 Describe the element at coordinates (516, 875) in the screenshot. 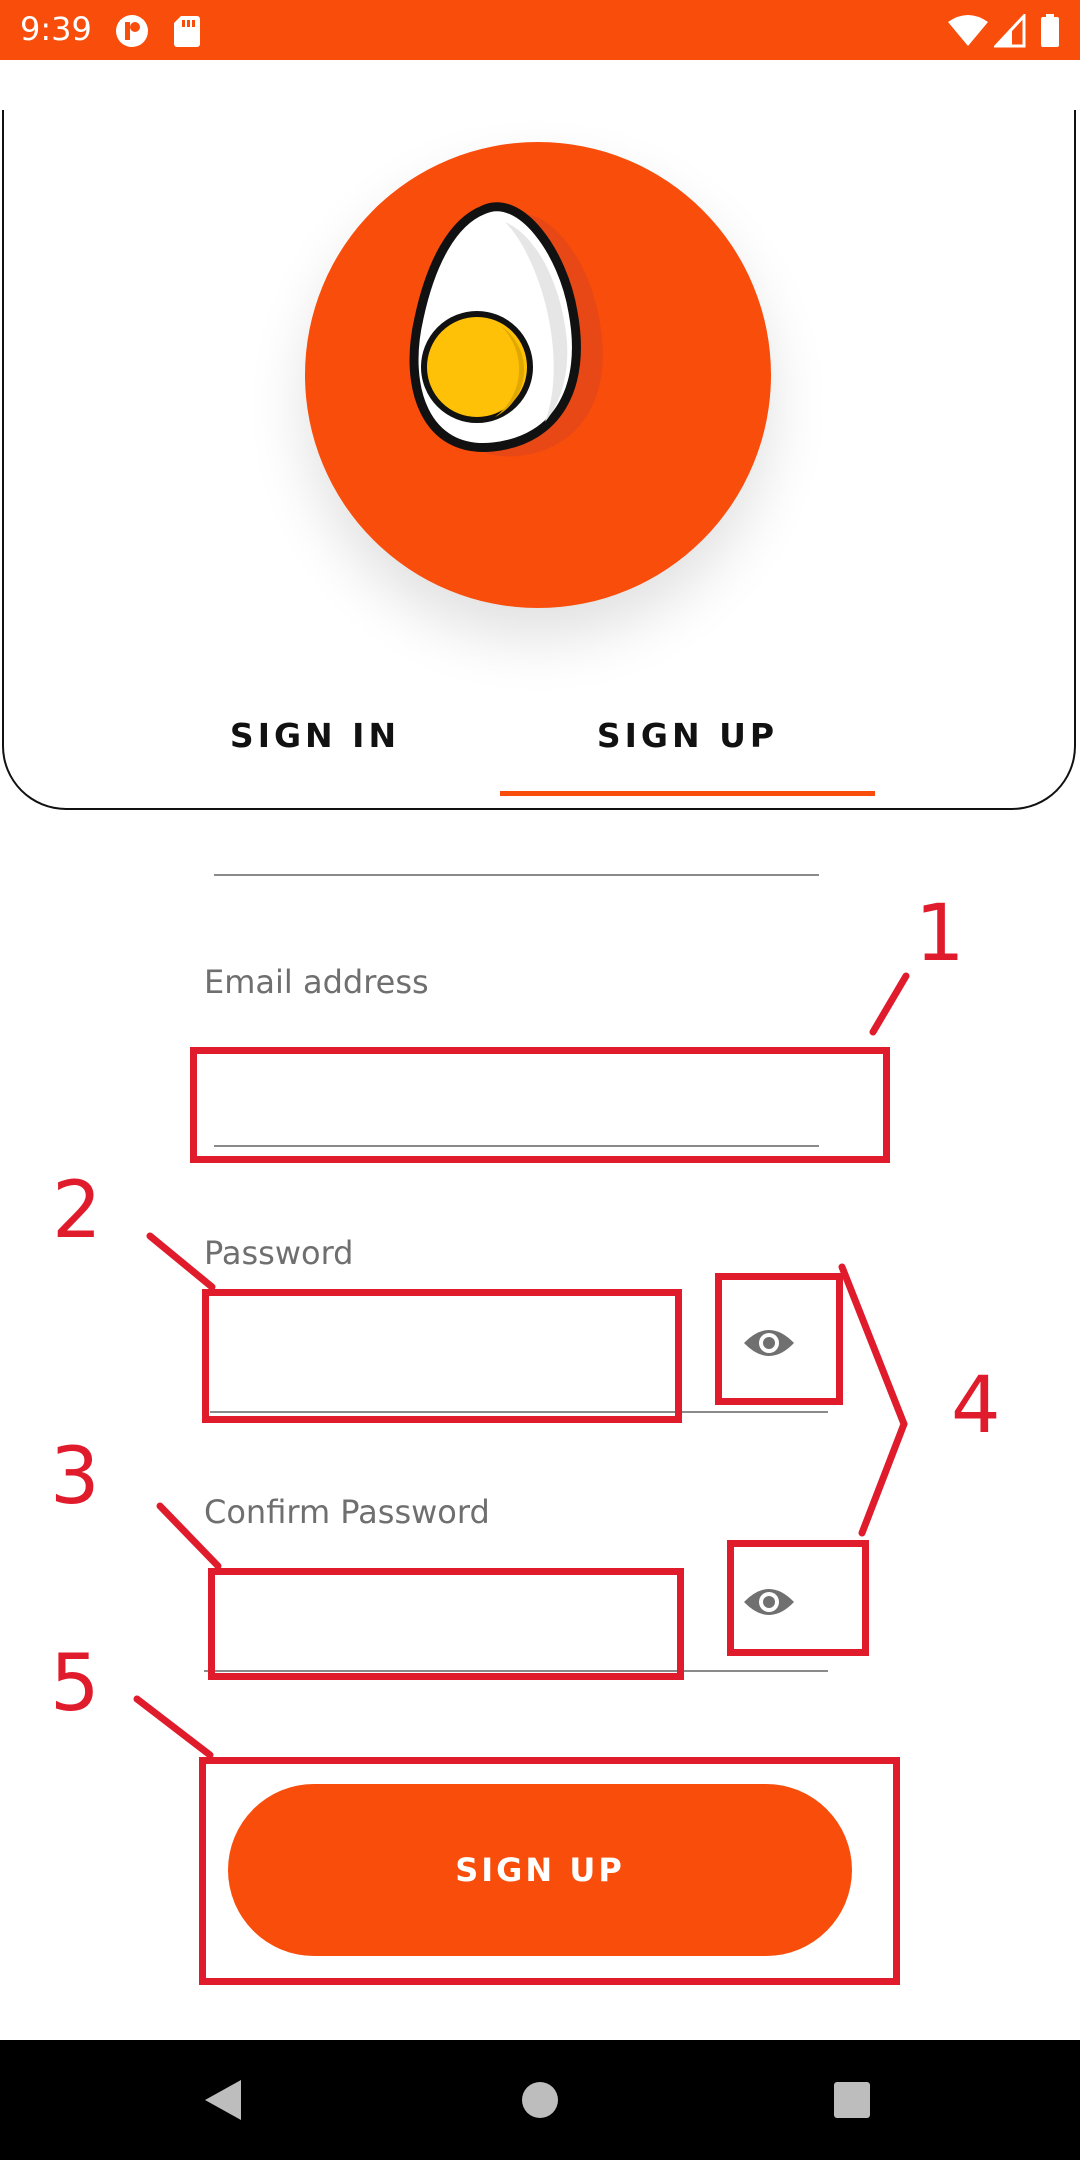

I see `divider-line` at that location.